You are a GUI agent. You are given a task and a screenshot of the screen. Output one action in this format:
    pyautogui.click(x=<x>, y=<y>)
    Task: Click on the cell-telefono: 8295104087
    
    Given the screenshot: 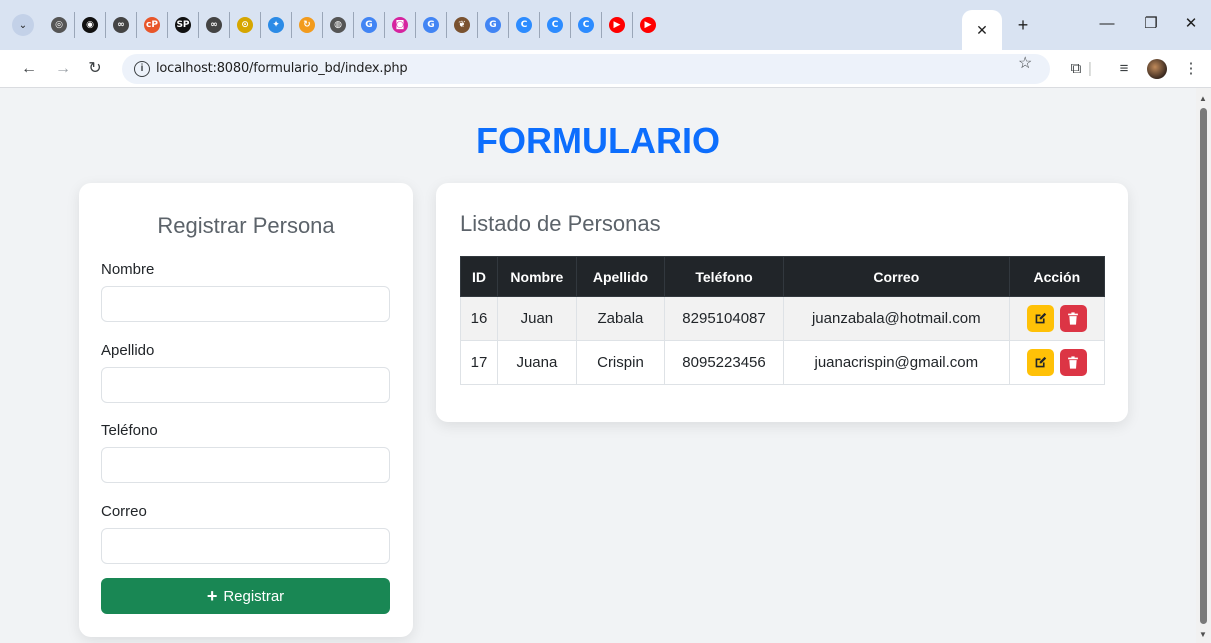 What is the action you would take?
    pyautogui.click(x=724, y=318)
    